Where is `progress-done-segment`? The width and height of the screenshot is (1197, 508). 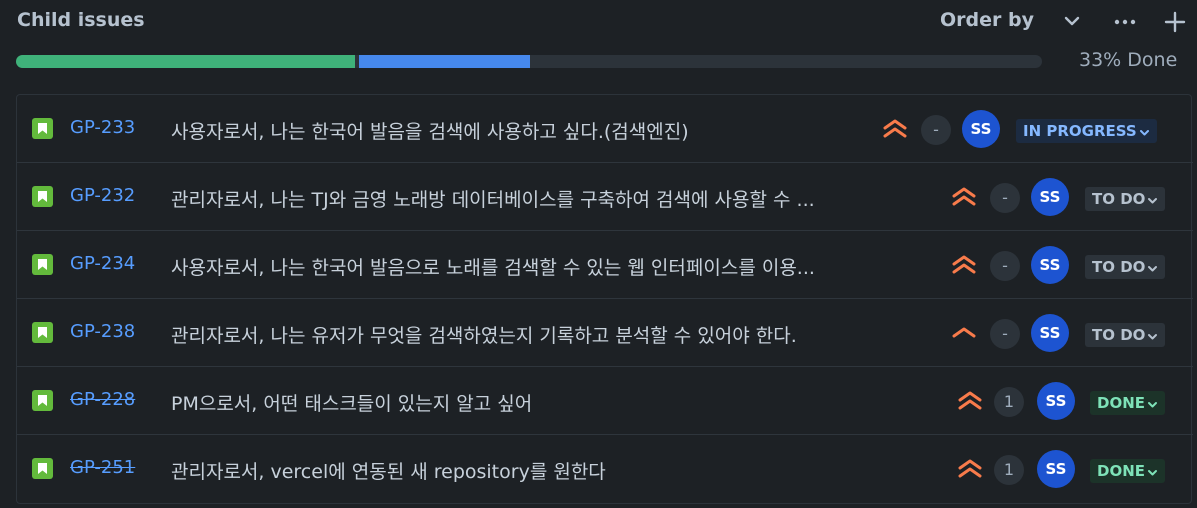
progress-done-segment is located at coordinates (185, 61).